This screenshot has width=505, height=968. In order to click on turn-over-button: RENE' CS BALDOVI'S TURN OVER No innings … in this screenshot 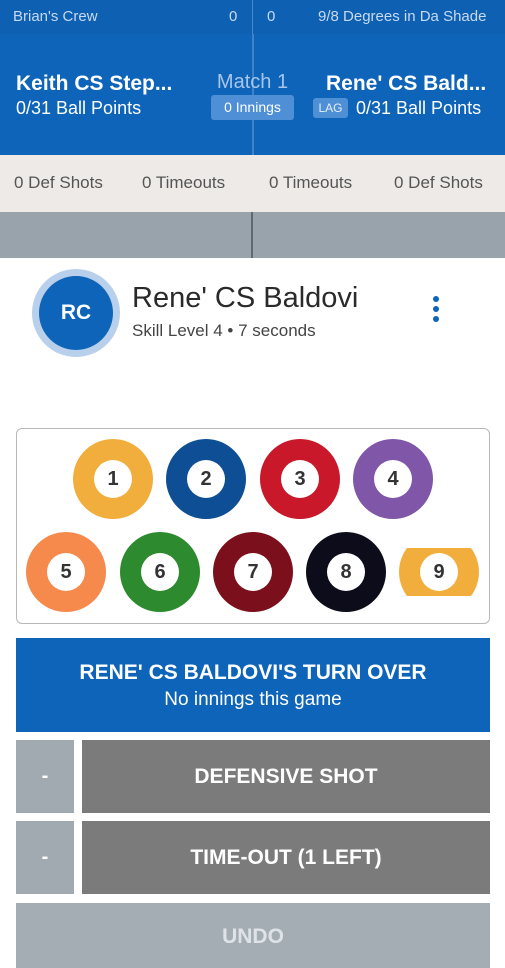, I will do `click(253, 685)`.